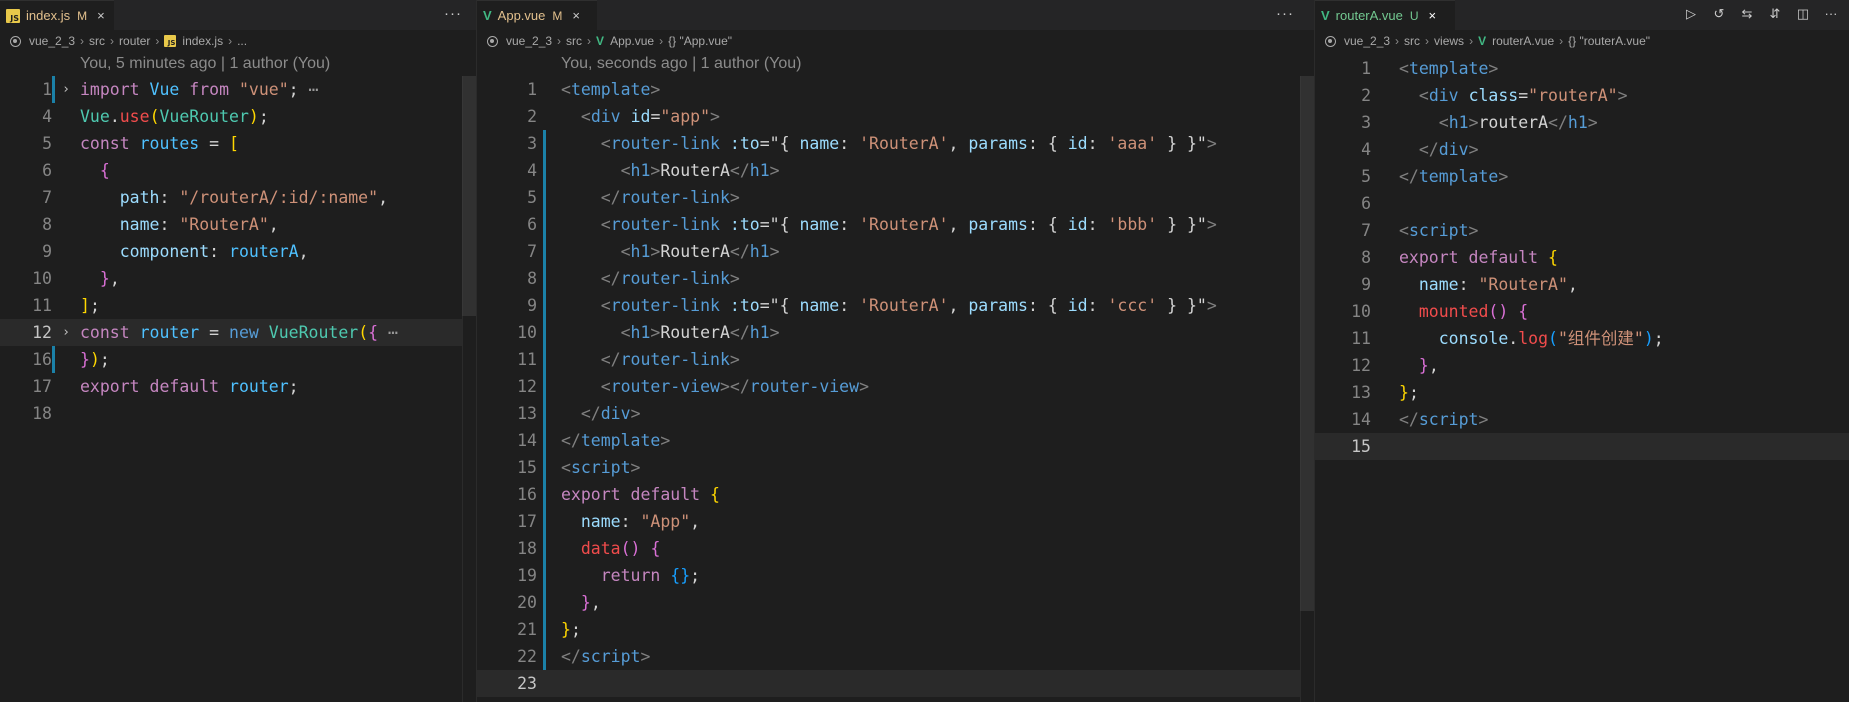  I want to click on timeline-icon: ↺, so click(1719, 14).